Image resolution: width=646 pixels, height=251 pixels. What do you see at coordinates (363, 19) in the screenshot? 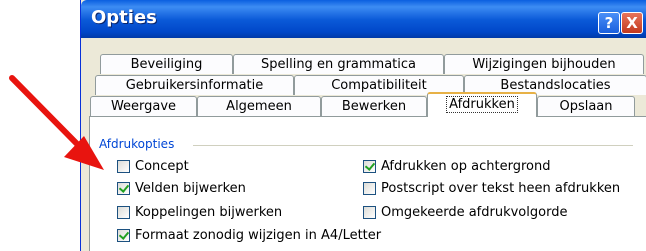
I see `title-bar: Opties ? X` at bounding box center [363, 19].